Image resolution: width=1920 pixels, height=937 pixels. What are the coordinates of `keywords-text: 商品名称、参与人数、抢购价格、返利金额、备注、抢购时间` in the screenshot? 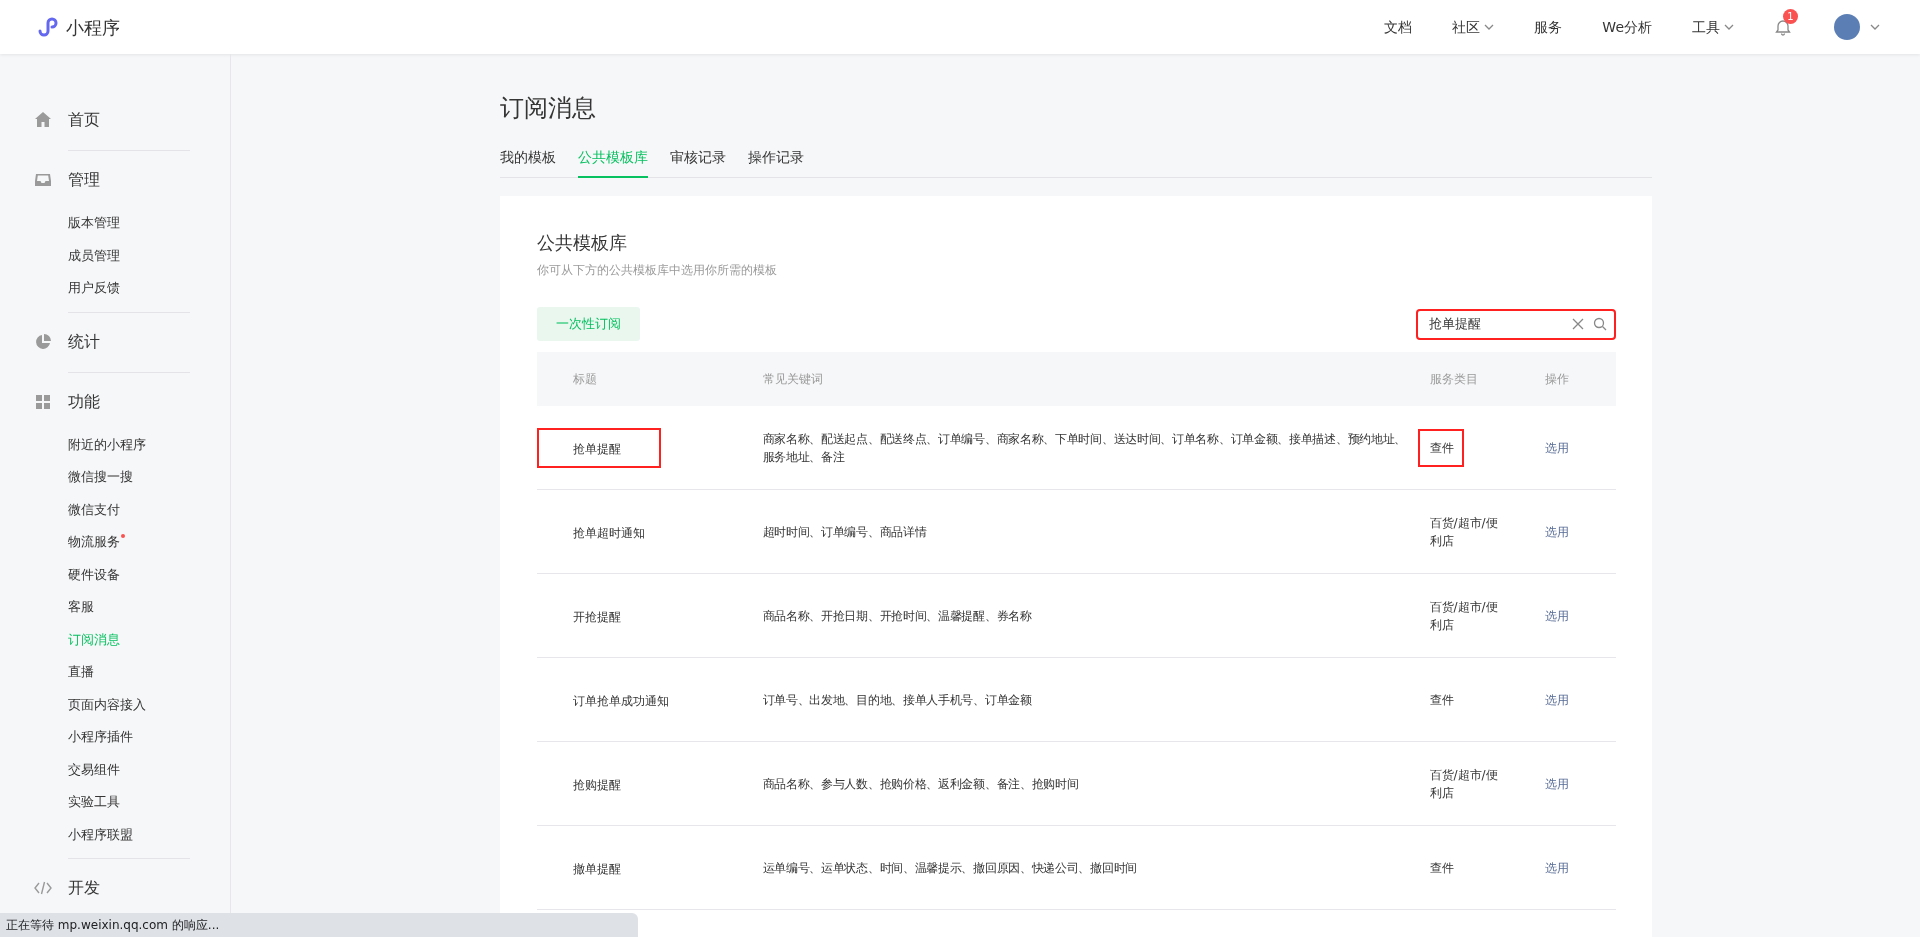 It's located at (920, 783).